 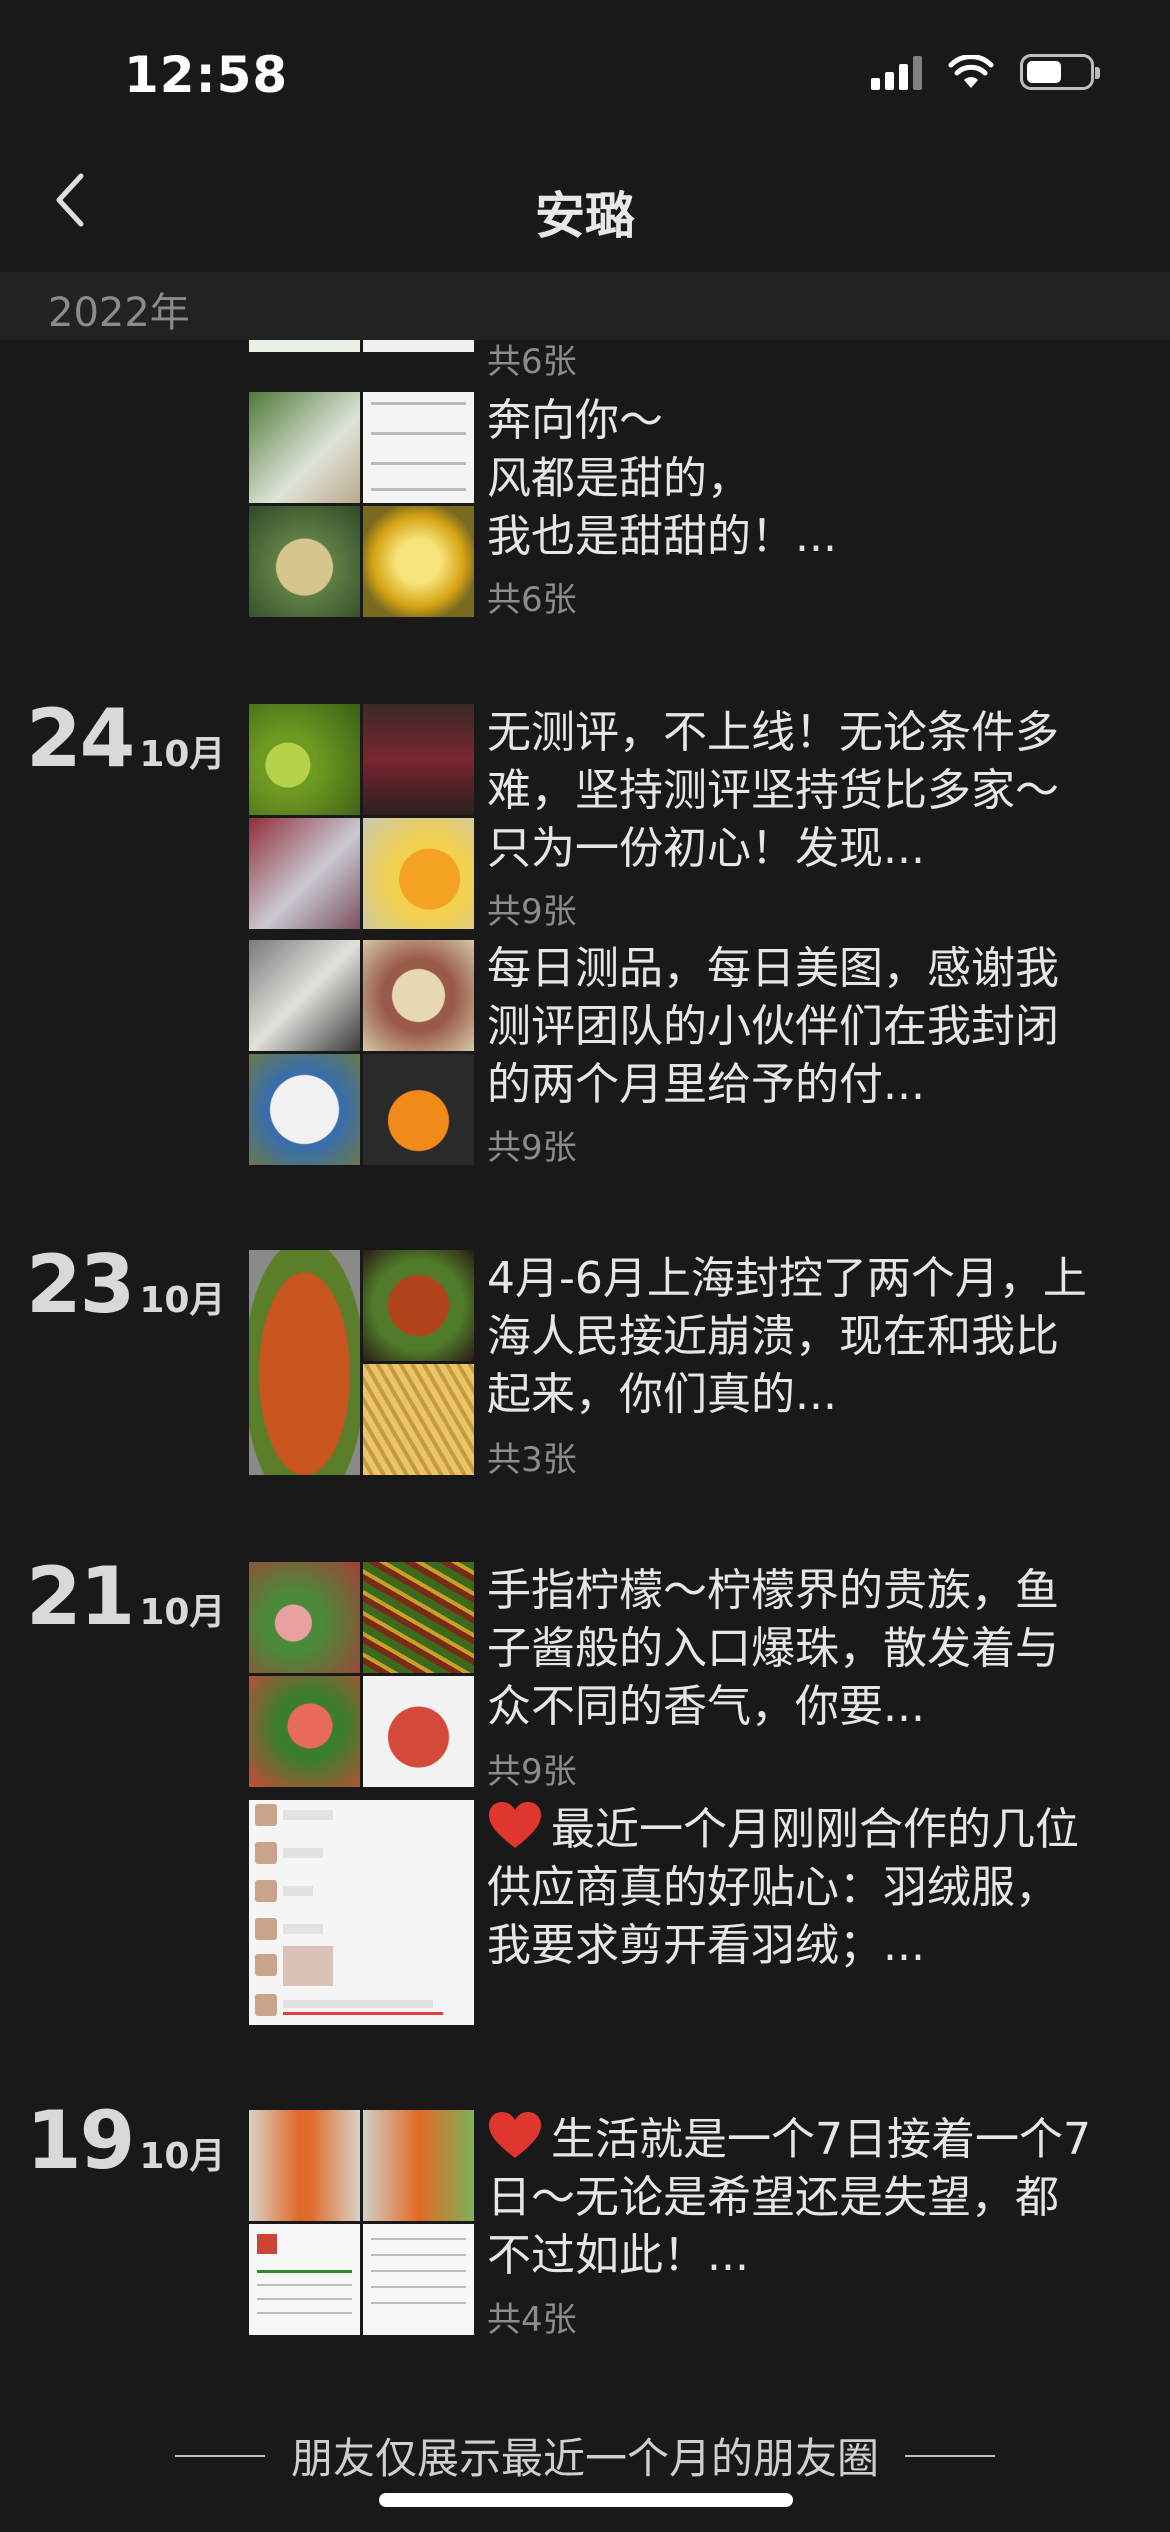 I want to click on date-day: 19, so click(x=80, y=2140).